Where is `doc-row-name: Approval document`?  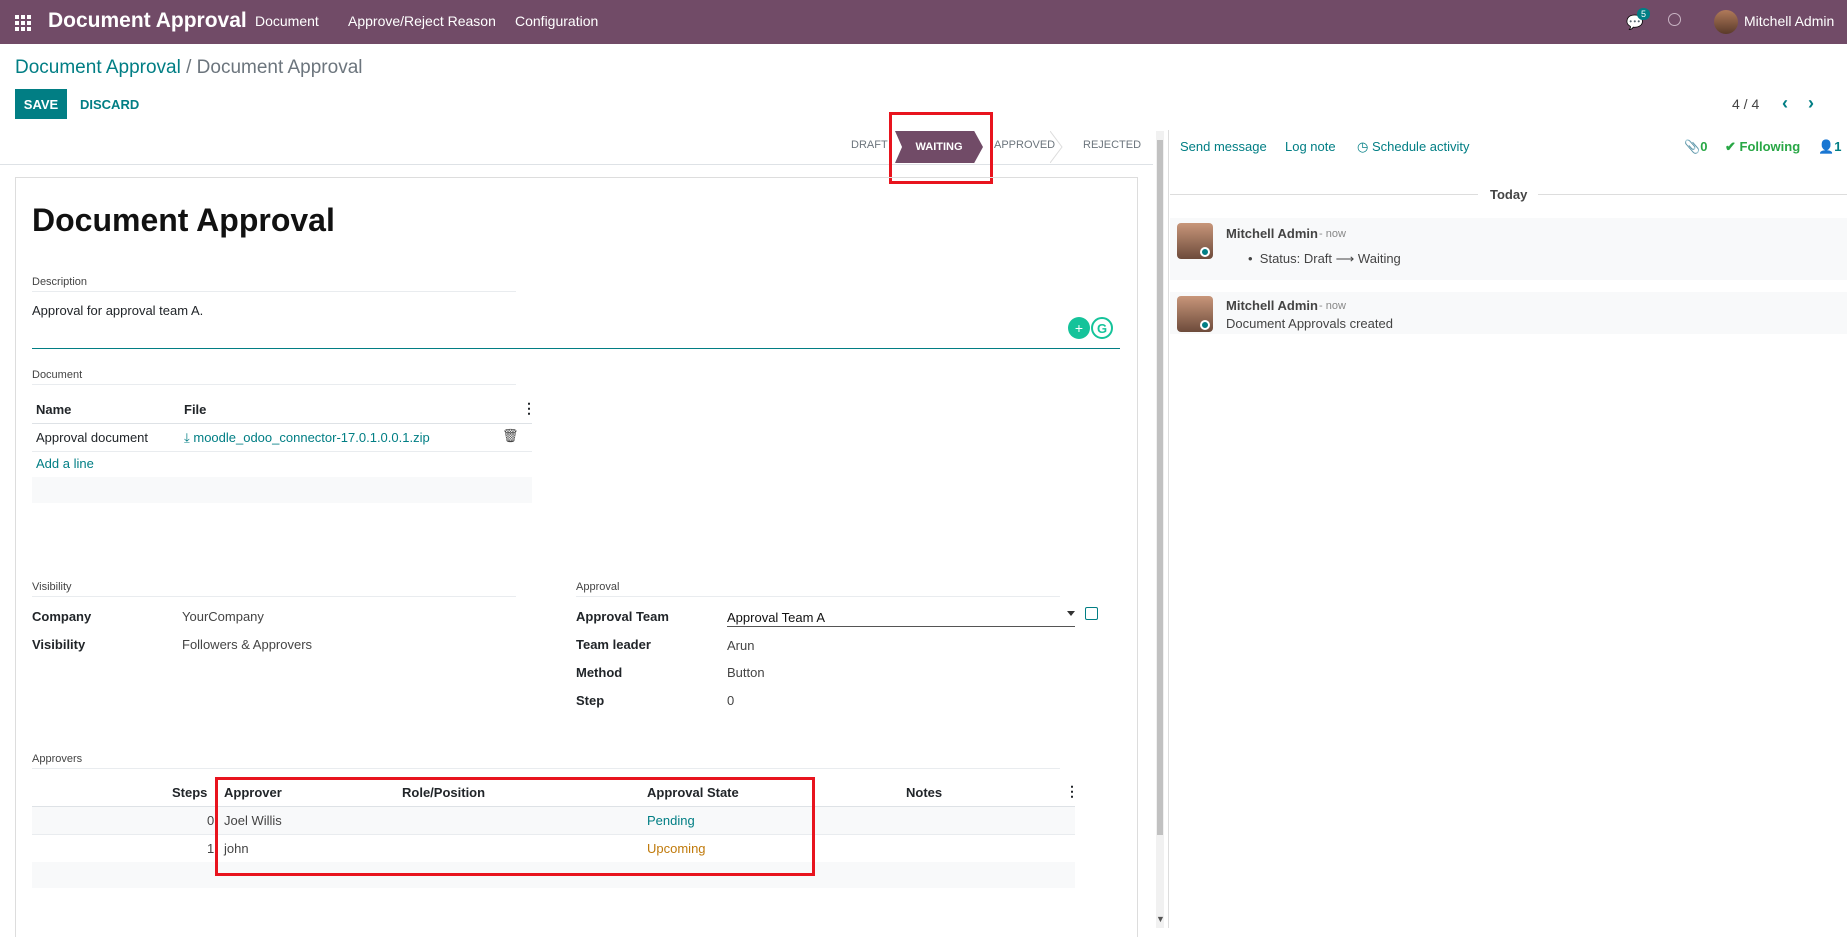 doc-row-name: Approval document is located at coordinates (92, 437).